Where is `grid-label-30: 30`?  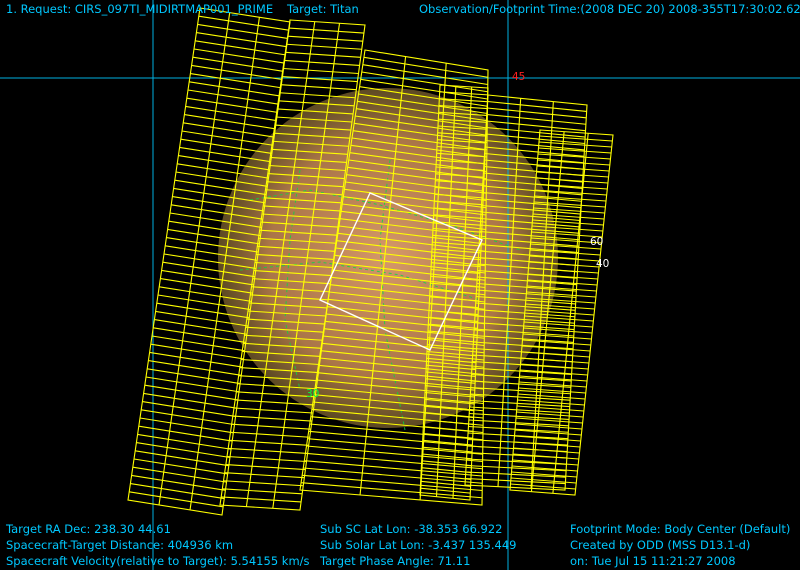 grid-label-30: 30 is located at coordinates (313, 394).